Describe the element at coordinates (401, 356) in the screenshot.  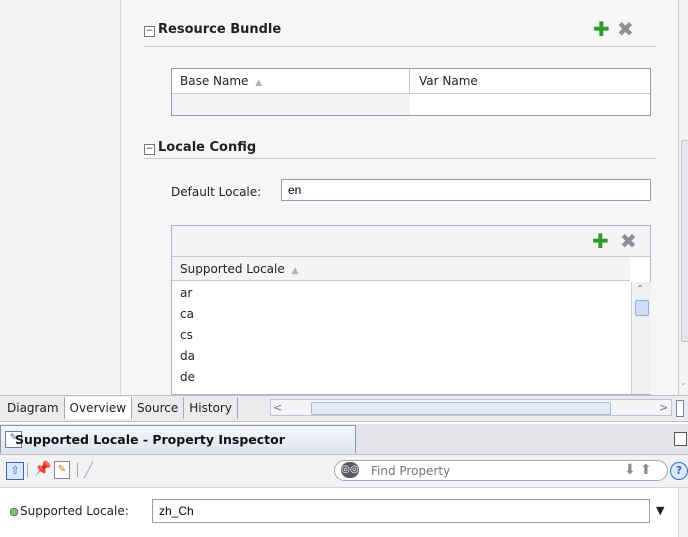
I see `list-item: da` at that location.